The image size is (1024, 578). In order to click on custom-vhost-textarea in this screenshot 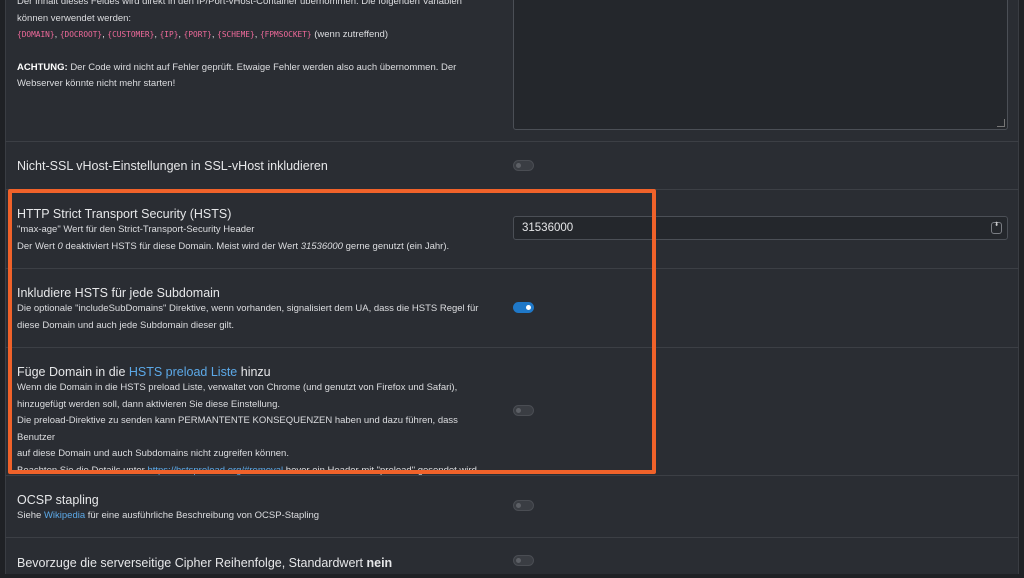, I will do `click(760, 65)`.